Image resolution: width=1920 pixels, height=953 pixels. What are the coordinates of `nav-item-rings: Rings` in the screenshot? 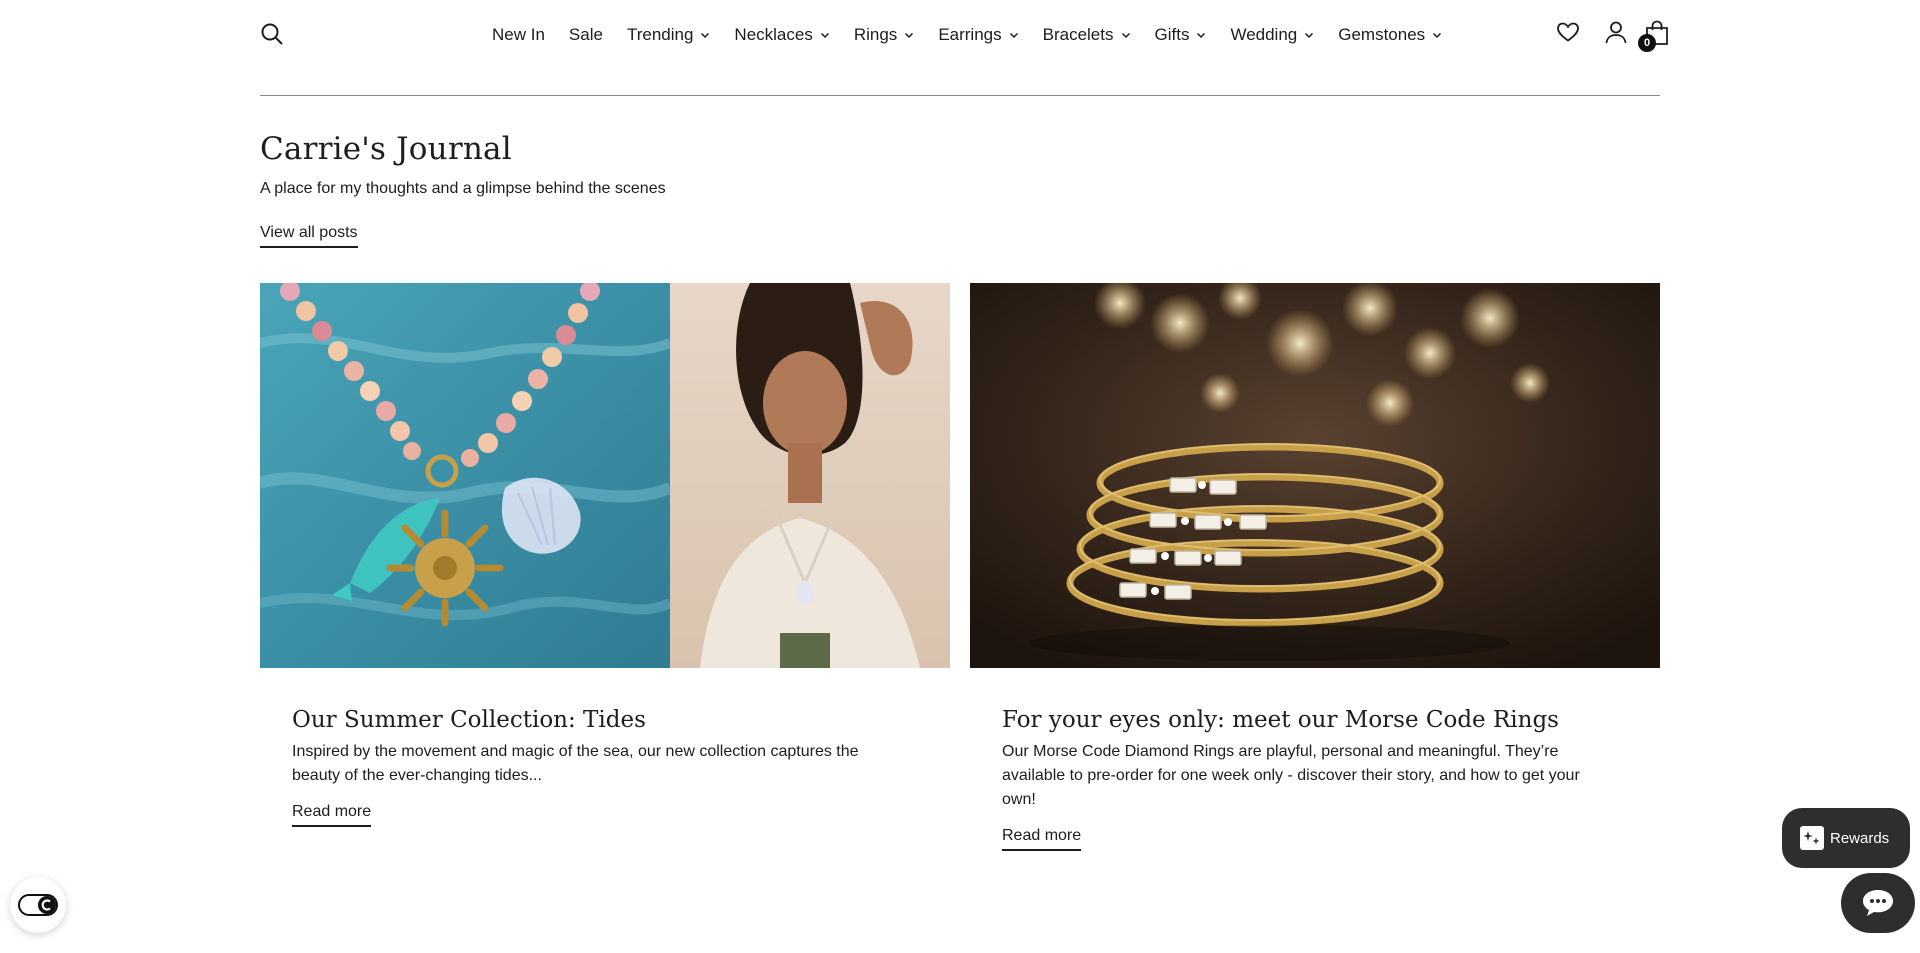 It's located at (884, 35).